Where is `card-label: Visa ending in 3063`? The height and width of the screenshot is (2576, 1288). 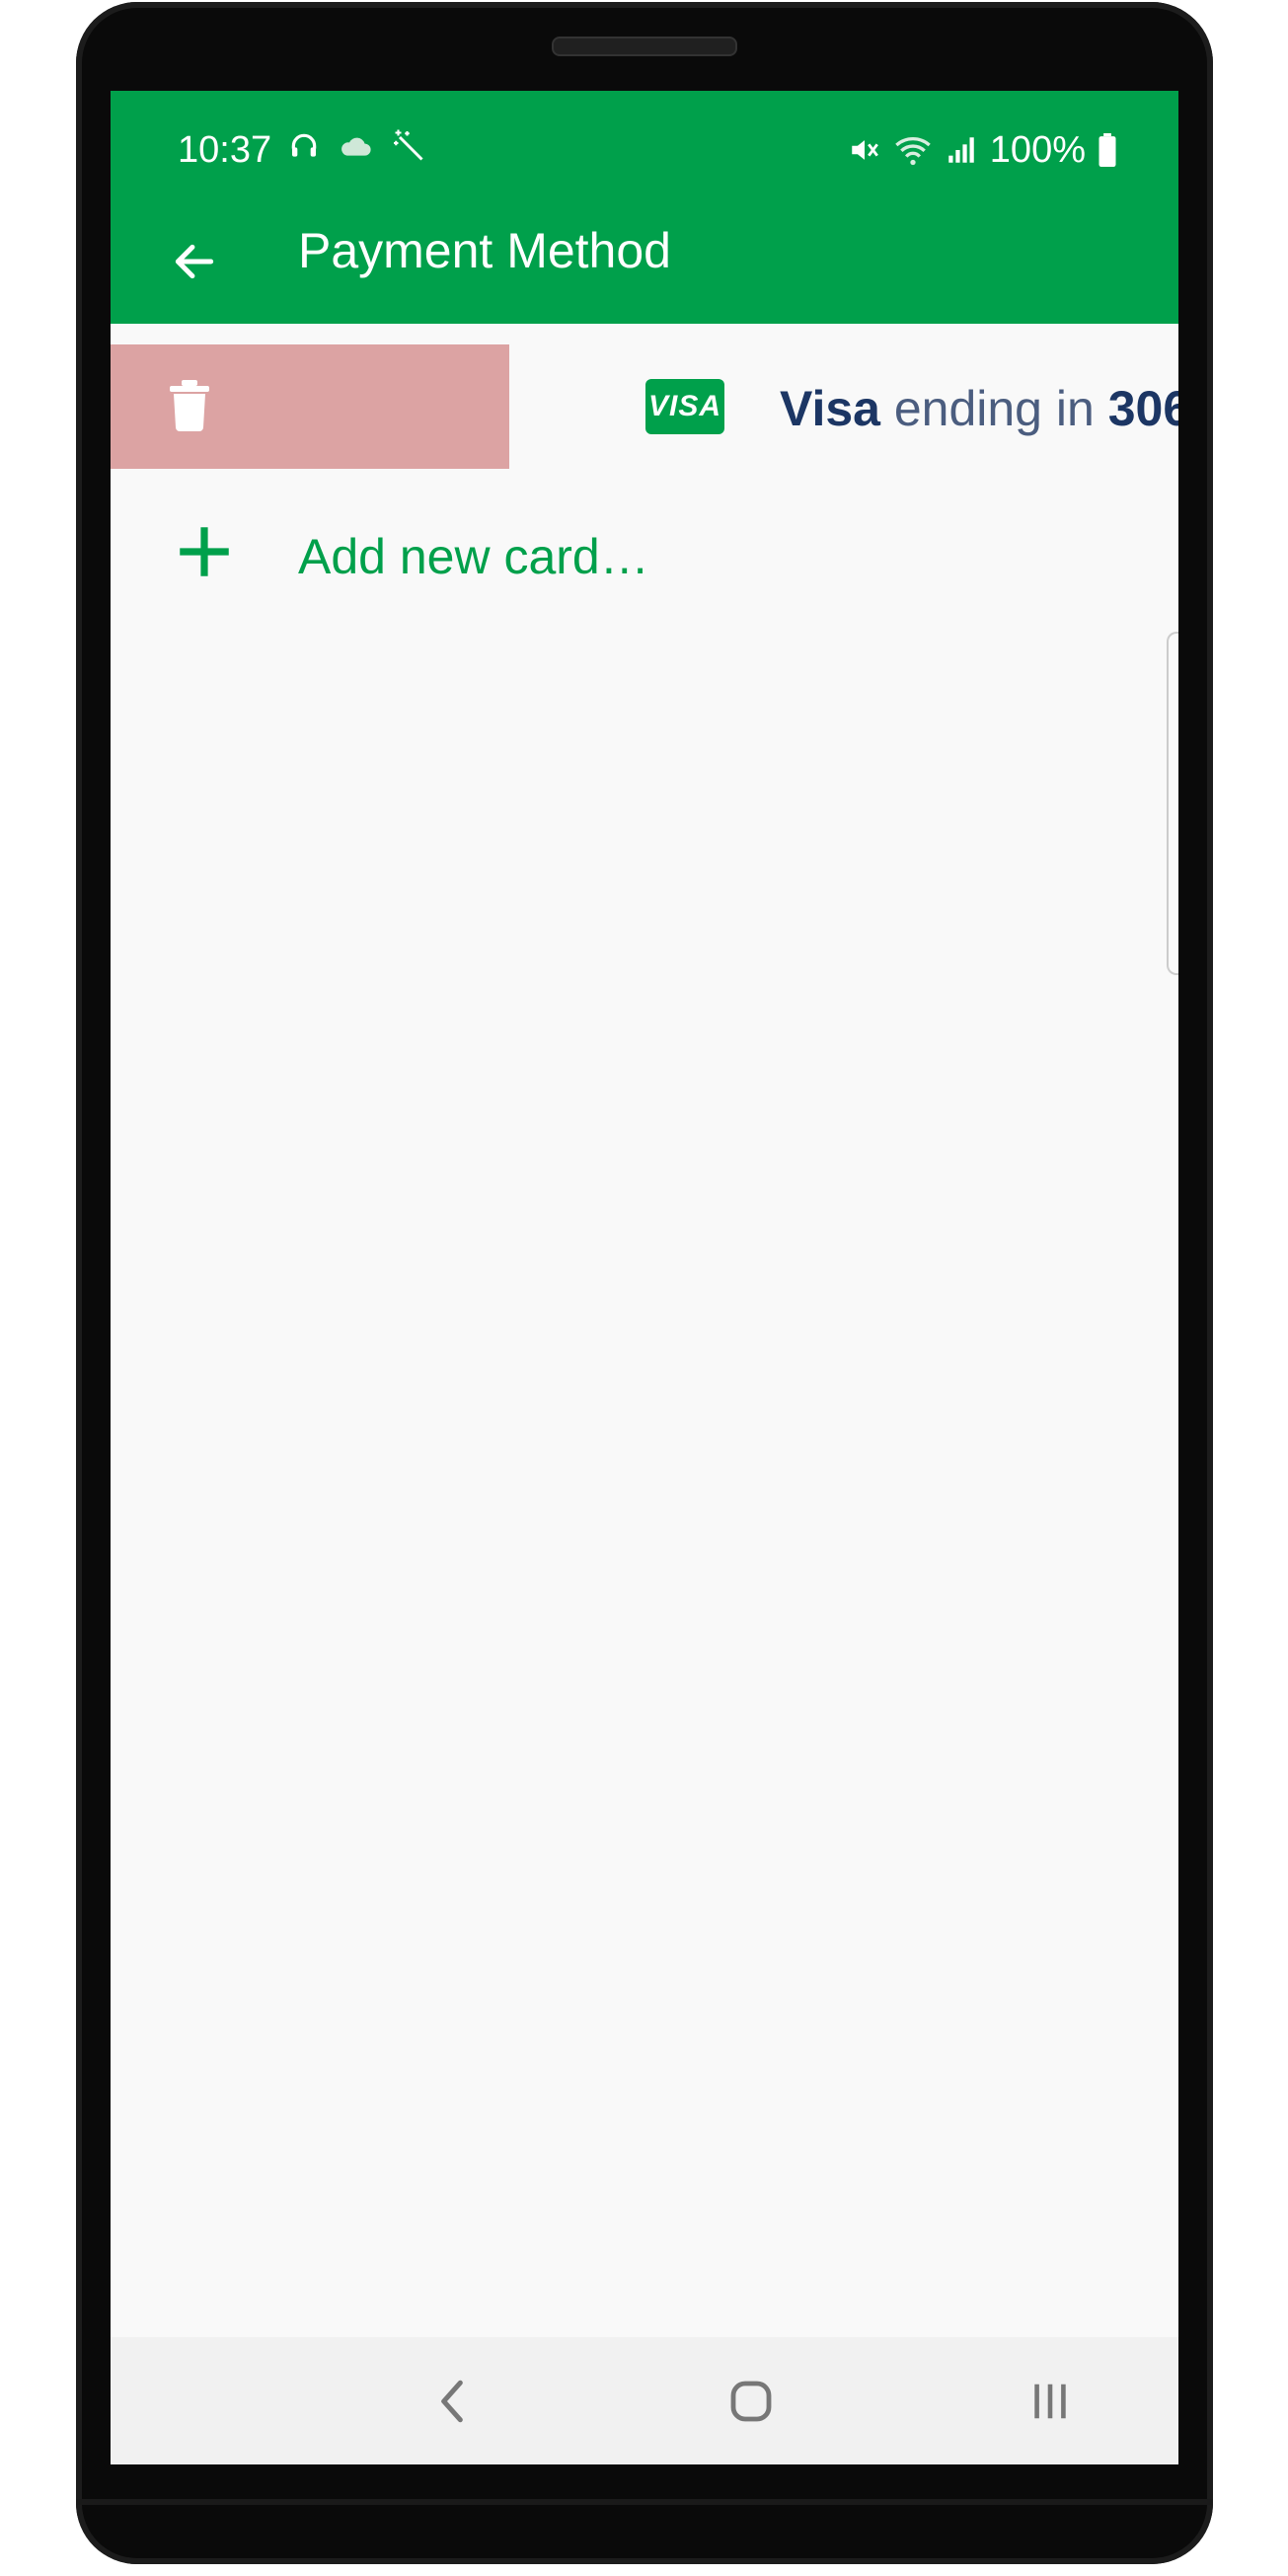 card-label: Visa ending in 3063 is located at coordinates (979, 408).